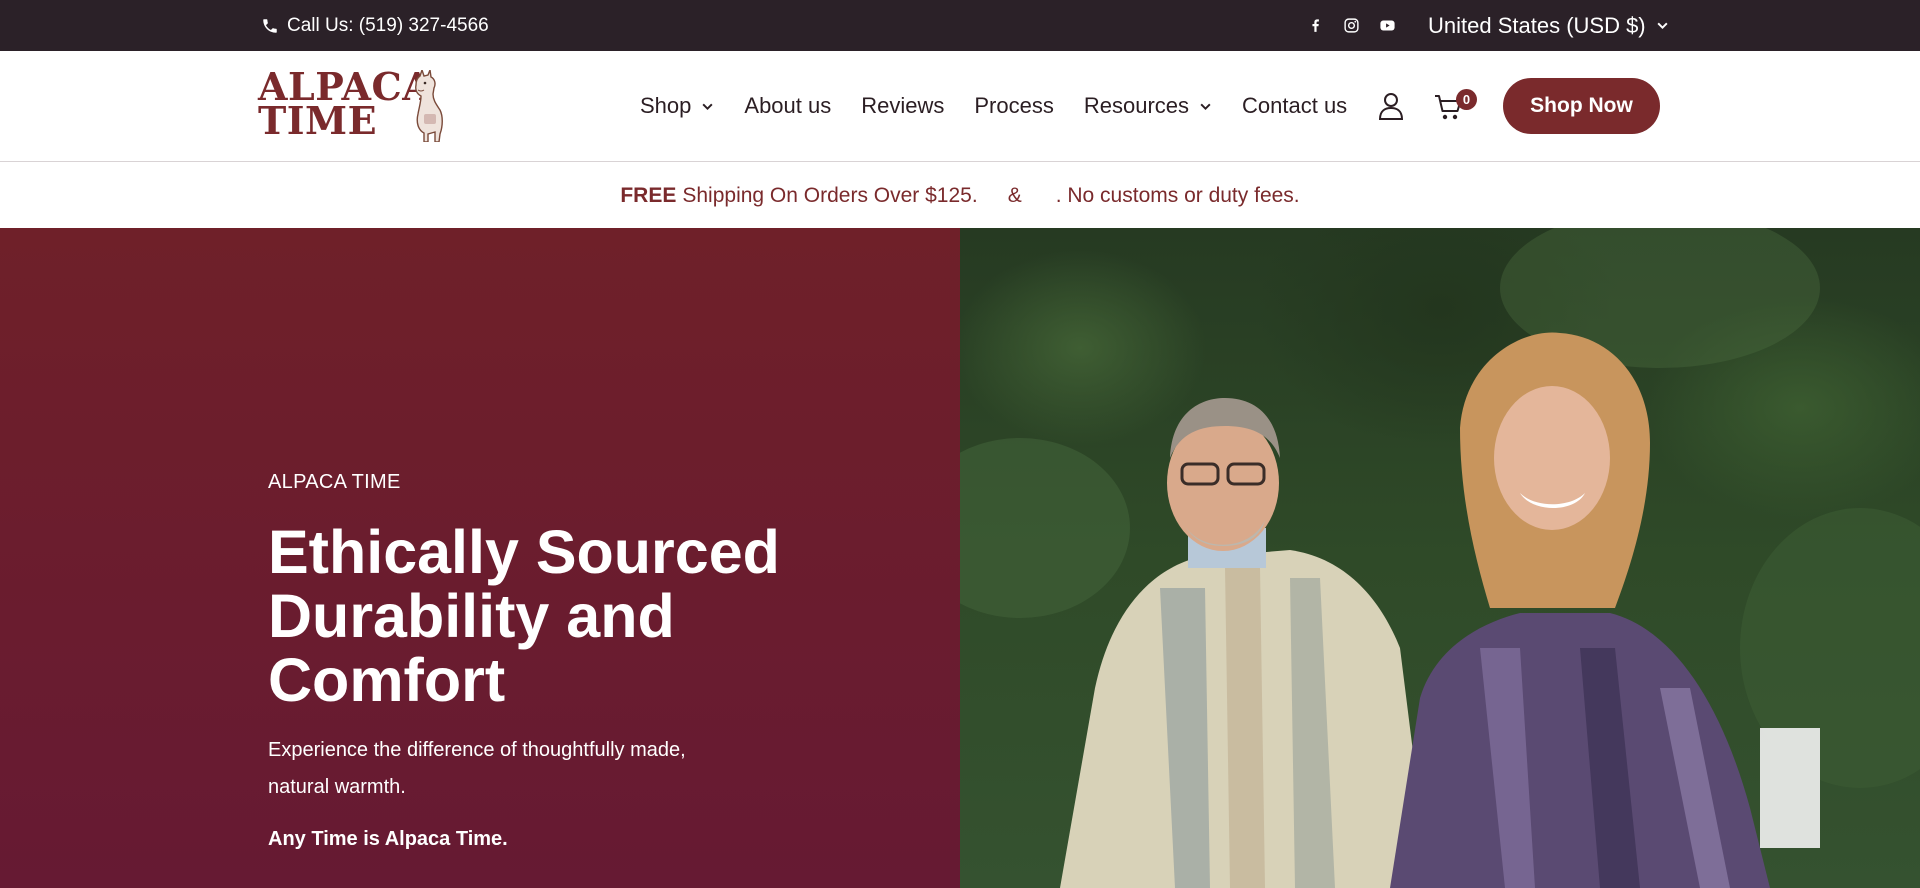 This screenshot has height=888, width=1920. I want to click on cart-button: 0, so click(1456, 106).